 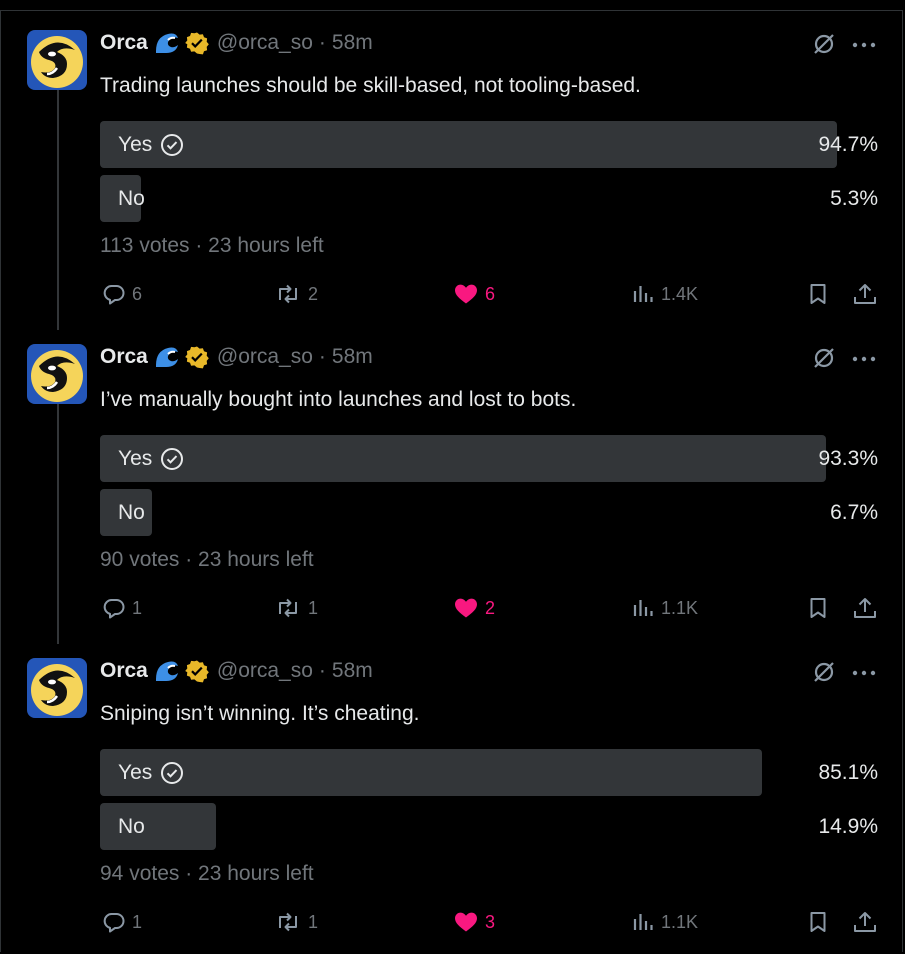 What do you see at coordinates (848, 458) in the screenshot?
I see `poll-option-percent: 93.3%` at bounding box center [848, 458].